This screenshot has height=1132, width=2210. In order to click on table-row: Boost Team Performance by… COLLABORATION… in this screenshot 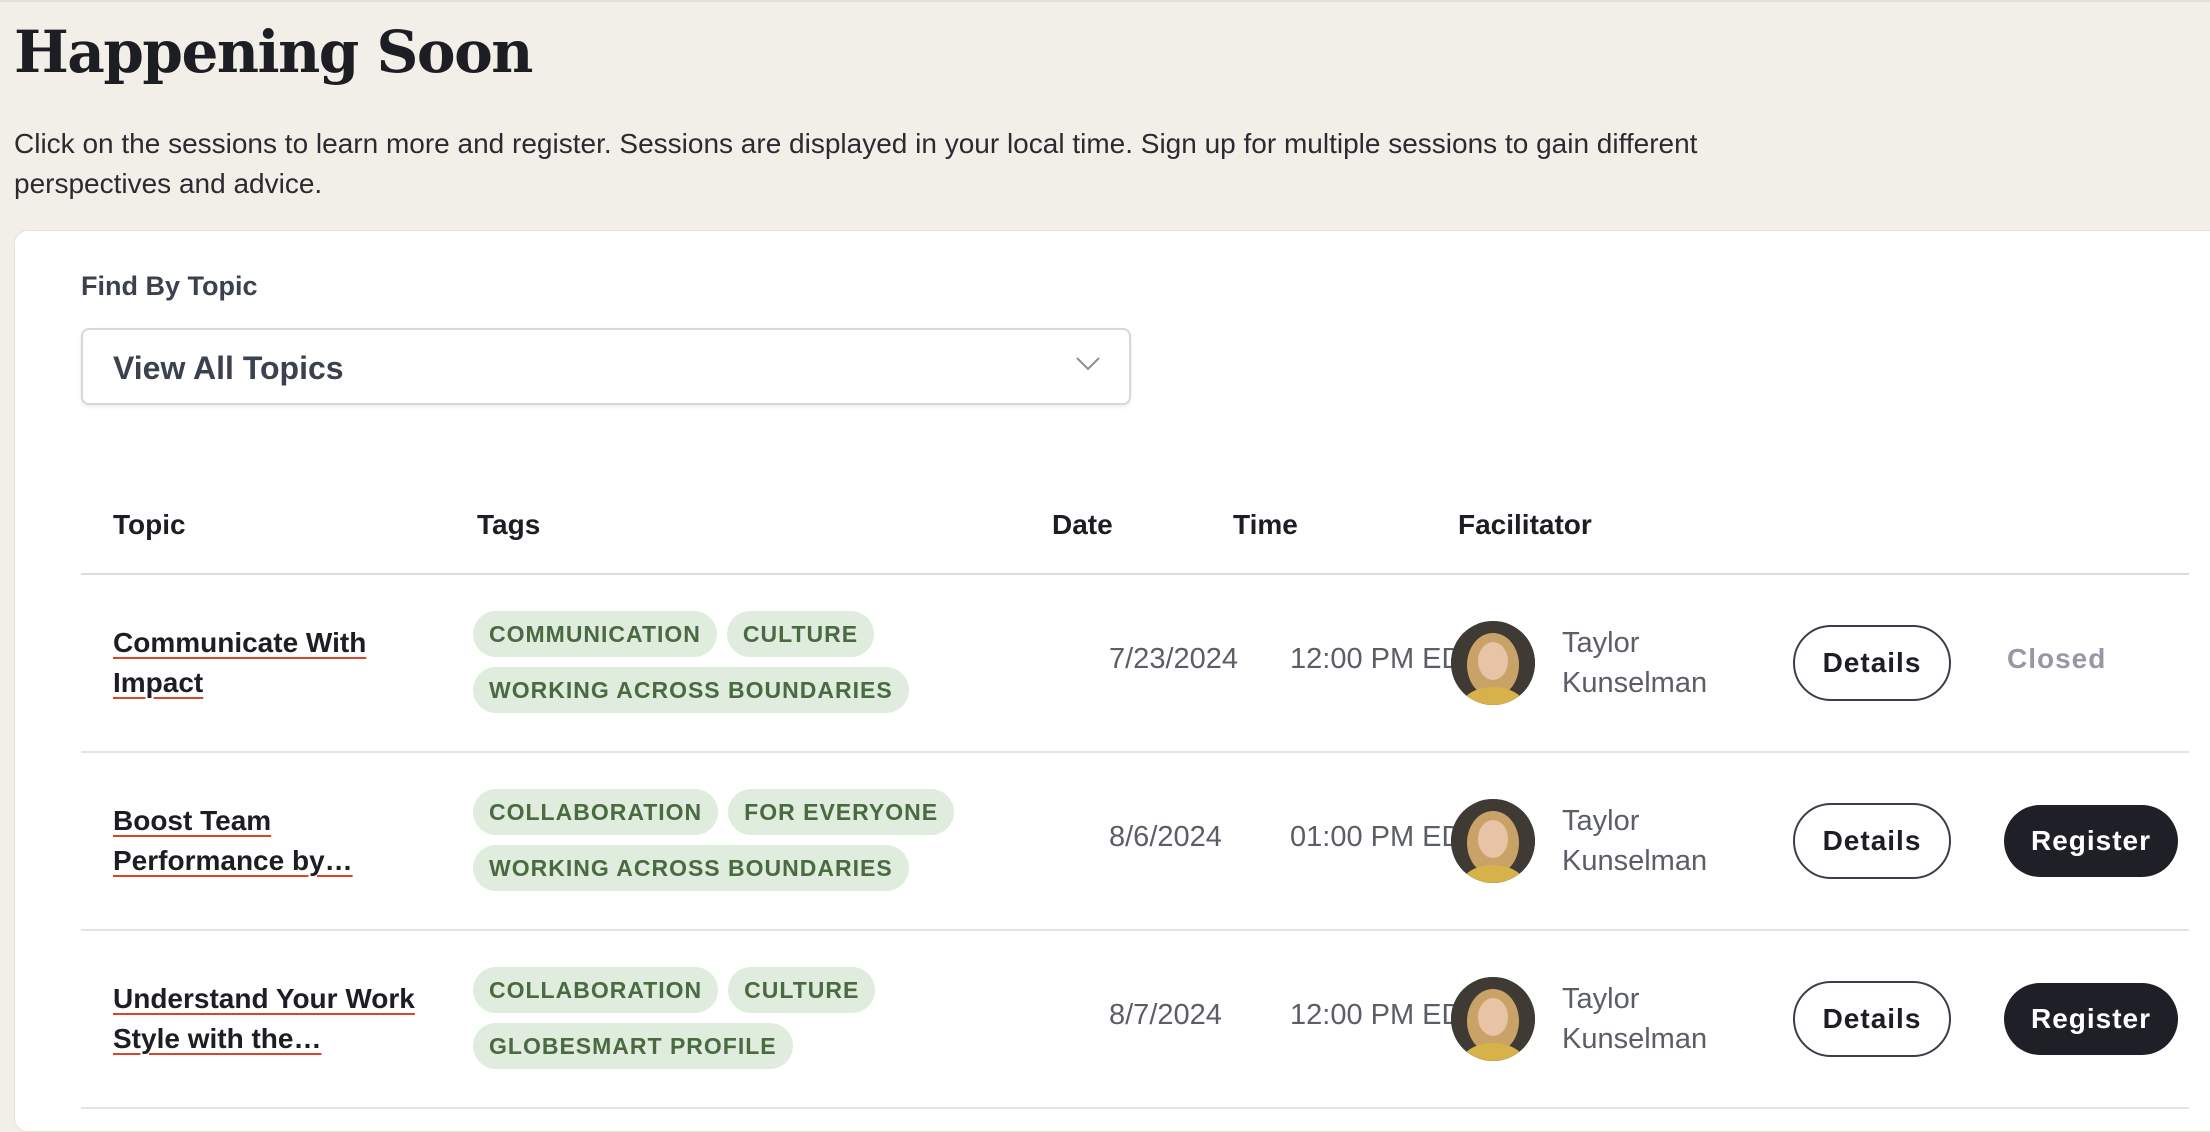, I will do `click(1135, 842)`.